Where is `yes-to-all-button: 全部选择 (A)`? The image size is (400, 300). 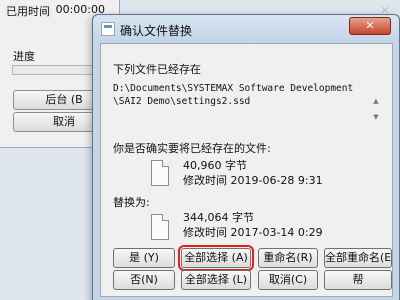 yes-to-all-button: 全部选择 (A) is located at coordinates (216, 258).